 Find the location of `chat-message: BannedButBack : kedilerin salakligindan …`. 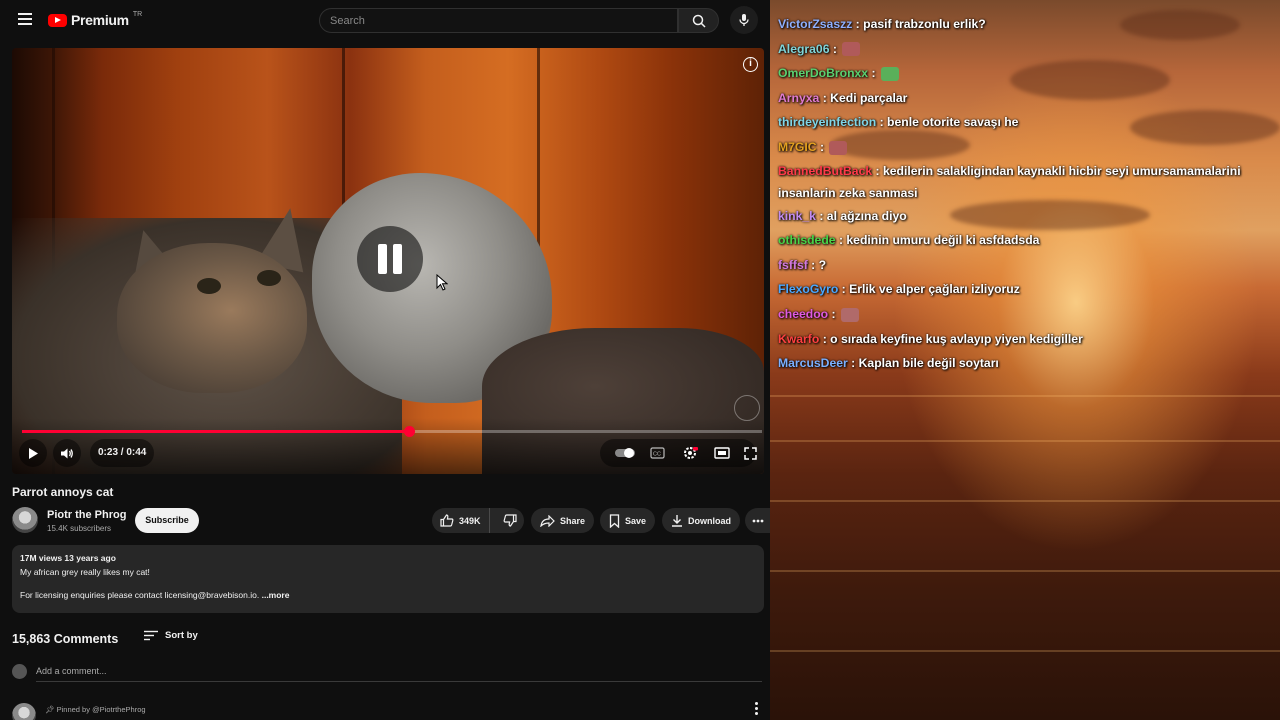

chat-message: BannedButBack : kedilerin salakligindan … is located at coordinates (1028, 182).